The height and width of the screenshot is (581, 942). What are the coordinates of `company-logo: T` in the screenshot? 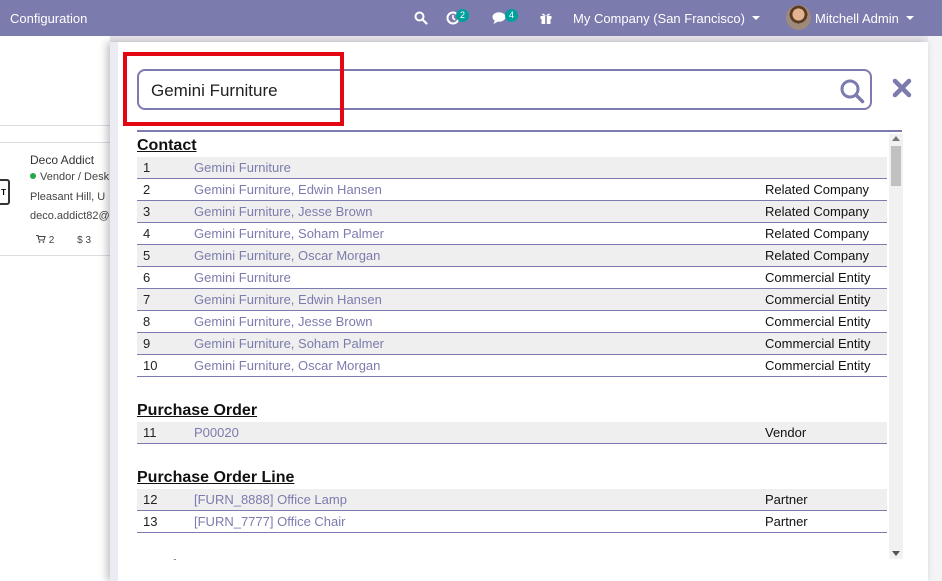 It's located at (5, 192).